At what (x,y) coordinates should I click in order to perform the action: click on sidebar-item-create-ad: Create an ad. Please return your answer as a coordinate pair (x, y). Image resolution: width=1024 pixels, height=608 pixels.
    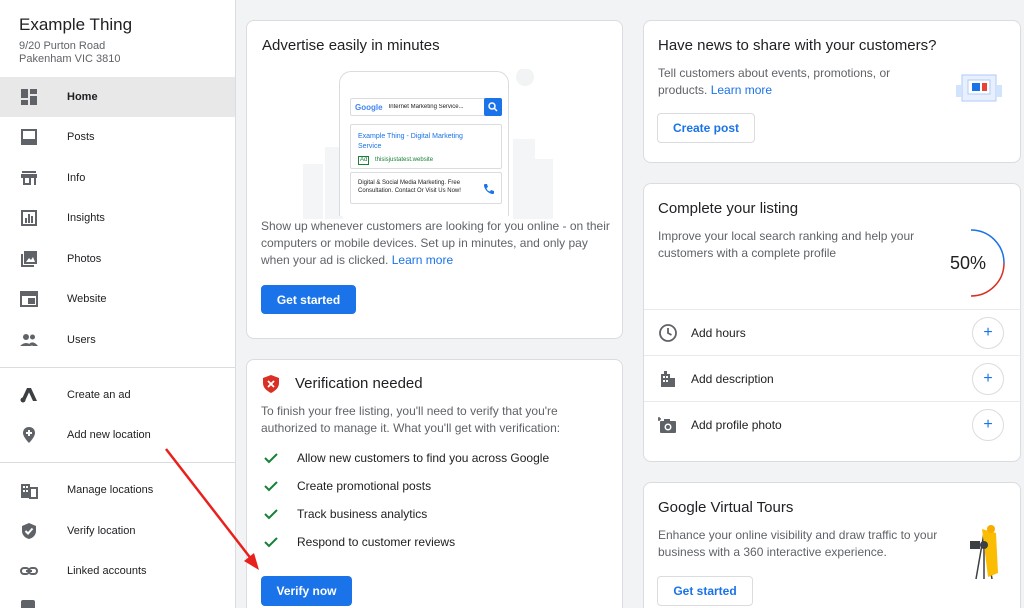
    Looking at the image, I should click on (117, 395).